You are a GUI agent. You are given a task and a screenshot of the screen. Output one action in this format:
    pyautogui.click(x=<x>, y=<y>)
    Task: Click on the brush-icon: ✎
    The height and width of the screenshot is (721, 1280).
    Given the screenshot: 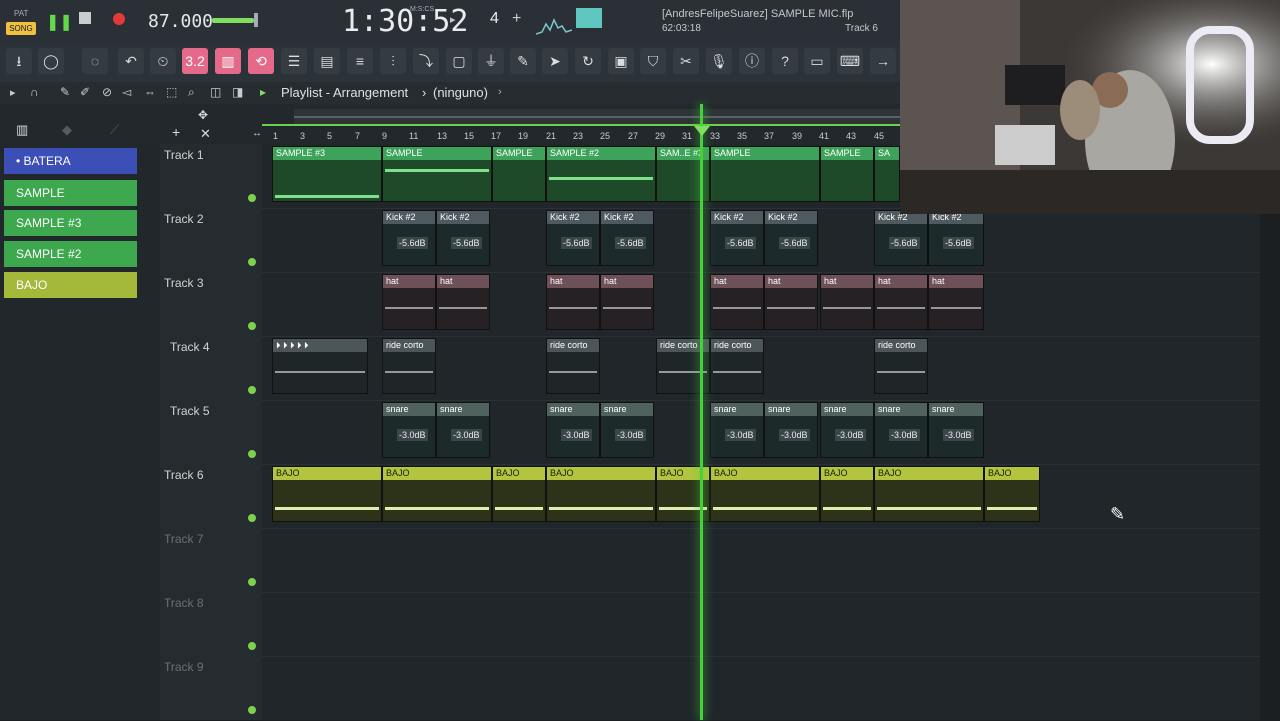 What is the action you would take?
    pyautogui.click(x=523, y=61)
    